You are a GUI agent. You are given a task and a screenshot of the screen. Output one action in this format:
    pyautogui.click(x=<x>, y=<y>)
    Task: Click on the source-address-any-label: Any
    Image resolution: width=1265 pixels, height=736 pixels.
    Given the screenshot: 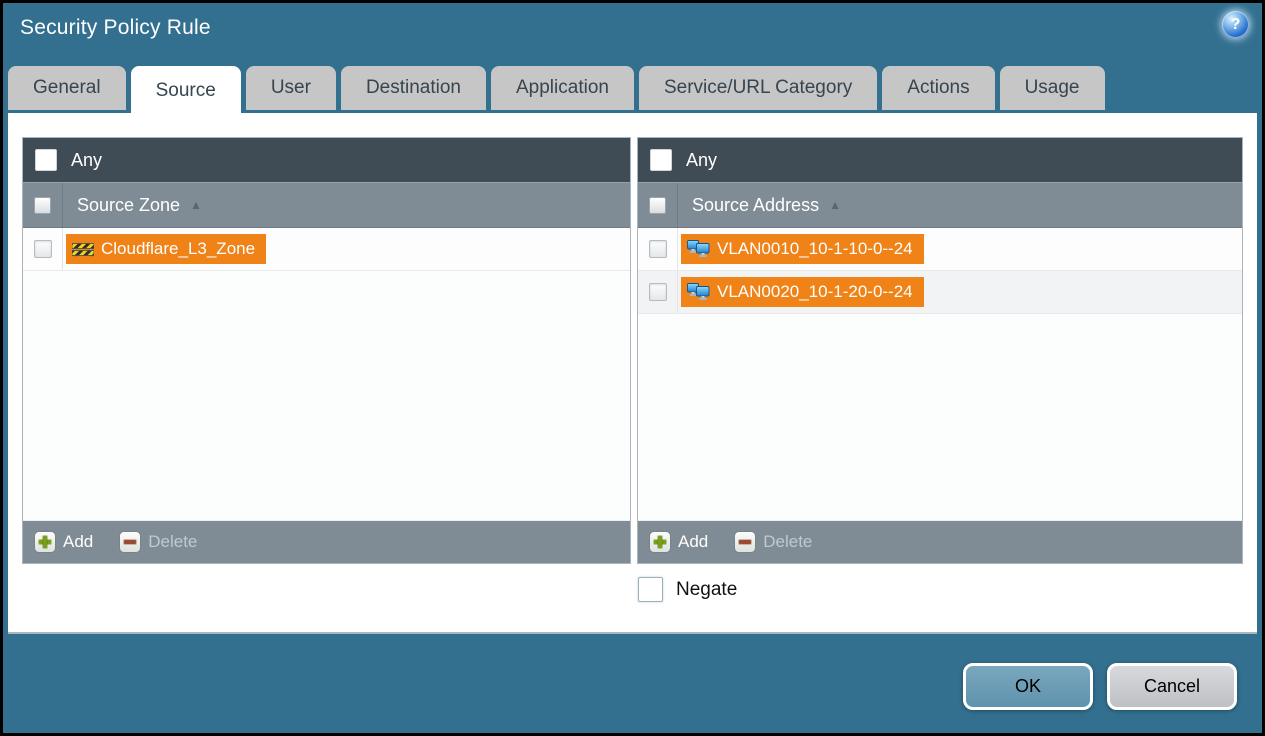 What is the action you would take?
    pyautogui.click(x=702, y=159)
    